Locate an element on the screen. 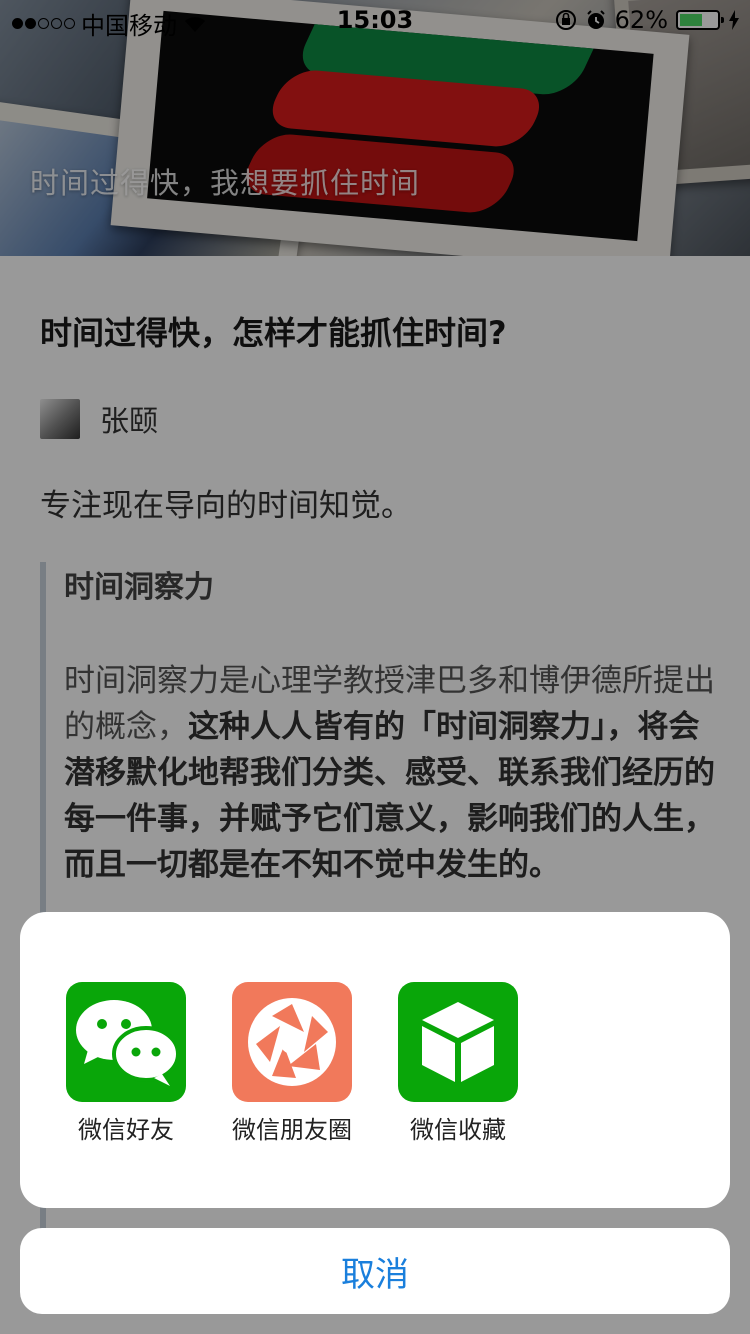  share-wechat-favorites: 微信收藏 is located at coordinates (458, 1063).